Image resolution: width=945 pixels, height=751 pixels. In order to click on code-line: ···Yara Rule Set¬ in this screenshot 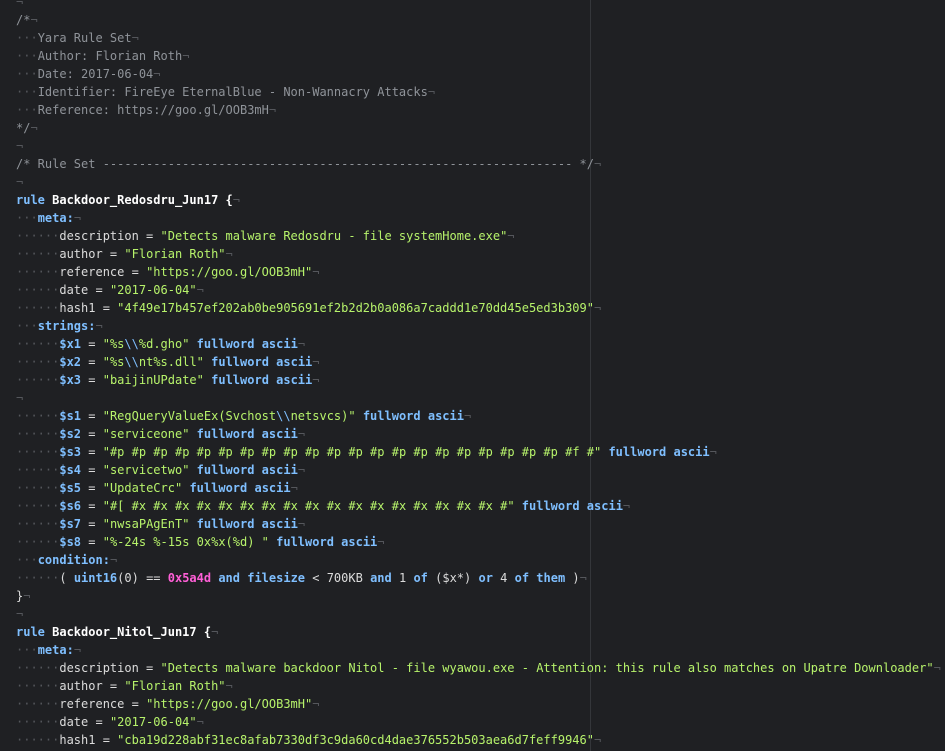, I will do `click(472, 38)`.